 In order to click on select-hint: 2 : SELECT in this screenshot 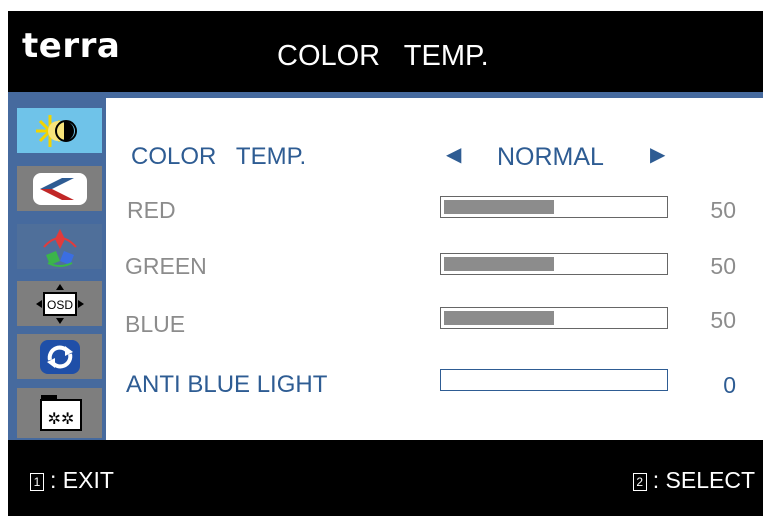, I will do `click(693, 480)`.